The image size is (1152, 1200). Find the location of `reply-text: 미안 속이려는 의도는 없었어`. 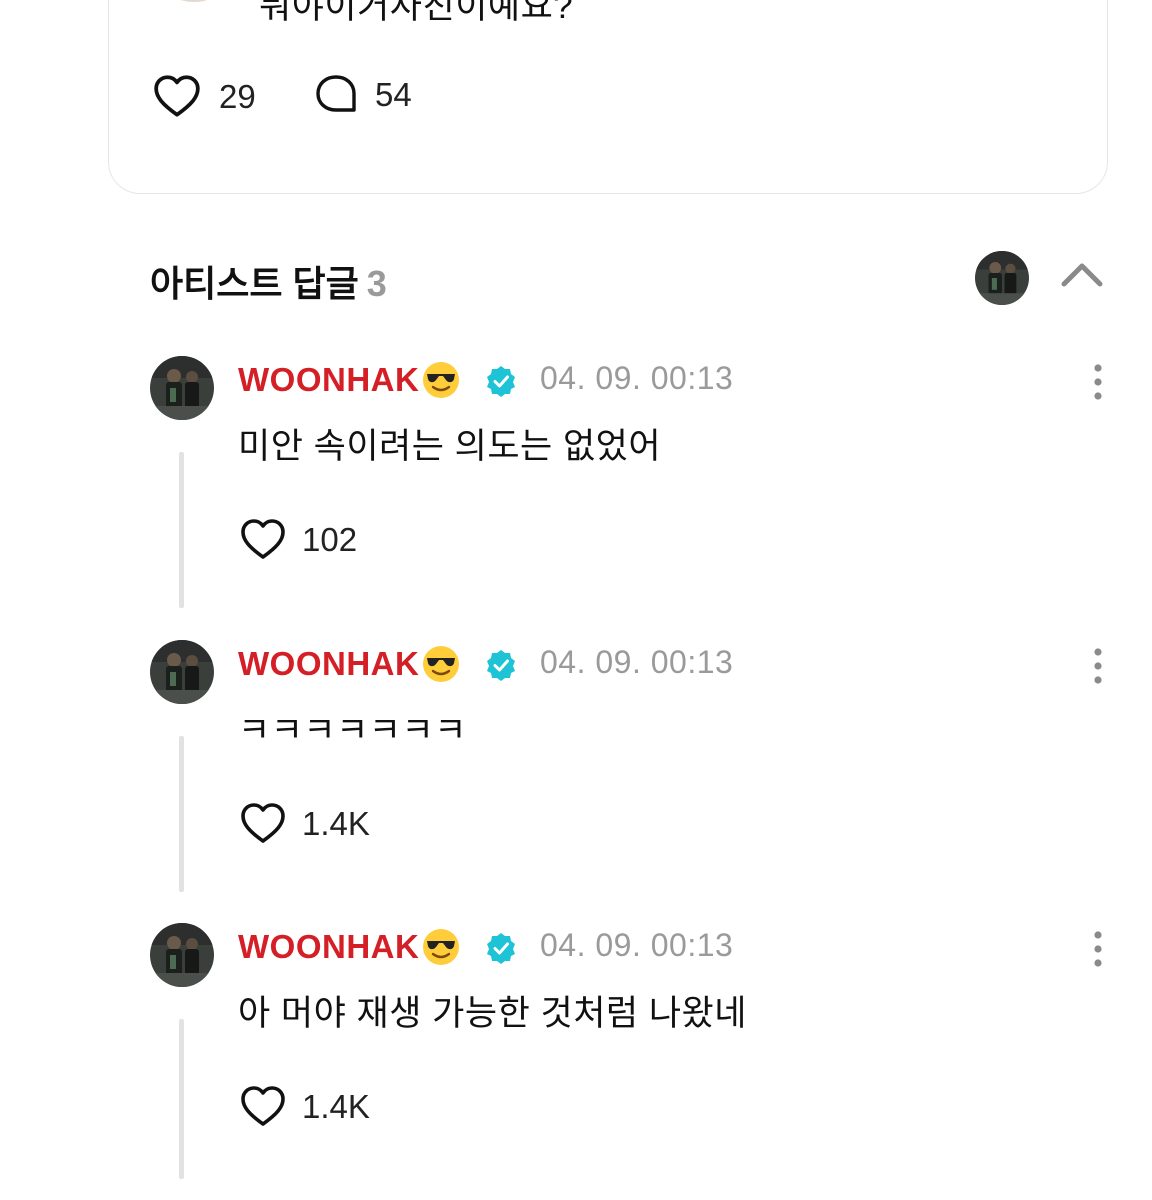

reply-text: 미안 속이려는 의도는 없었어 is located at coordinates (450, 446).